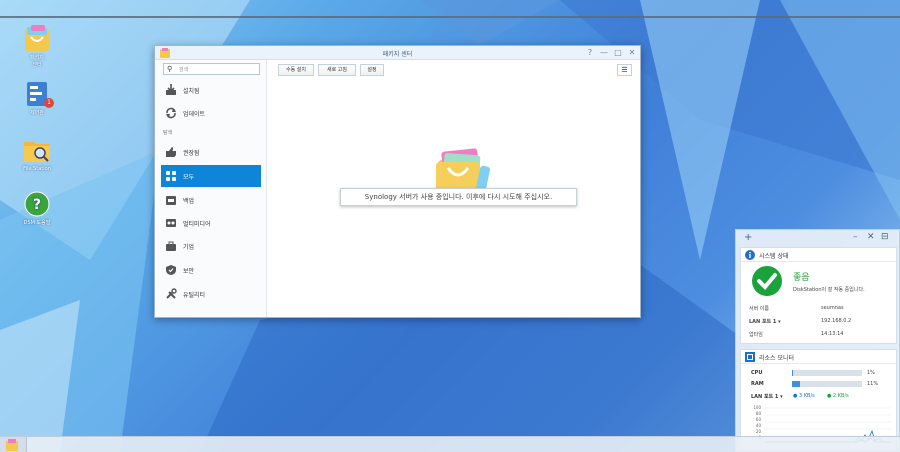  I want to click on sidebar-item-label: 유틸리티, so click(194, 295).